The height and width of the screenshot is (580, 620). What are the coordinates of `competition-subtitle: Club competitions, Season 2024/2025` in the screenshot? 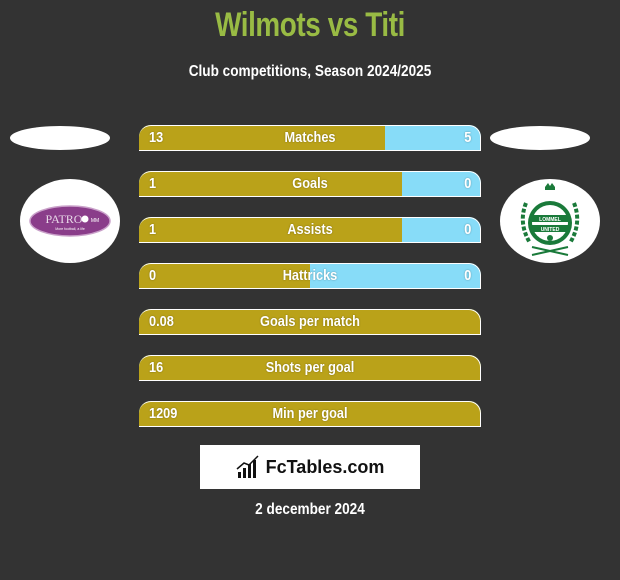 It's located at (310, 71).